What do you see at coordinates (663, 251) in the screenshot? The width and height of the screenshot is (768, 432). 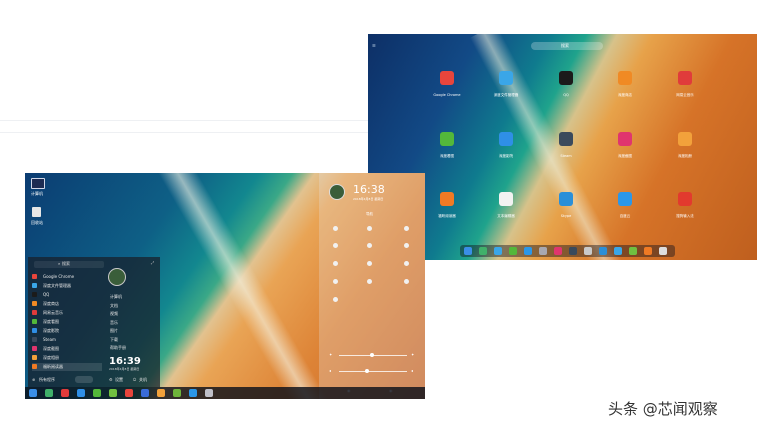 I see `dock-trash-icon` at bounding box center [663, 251].